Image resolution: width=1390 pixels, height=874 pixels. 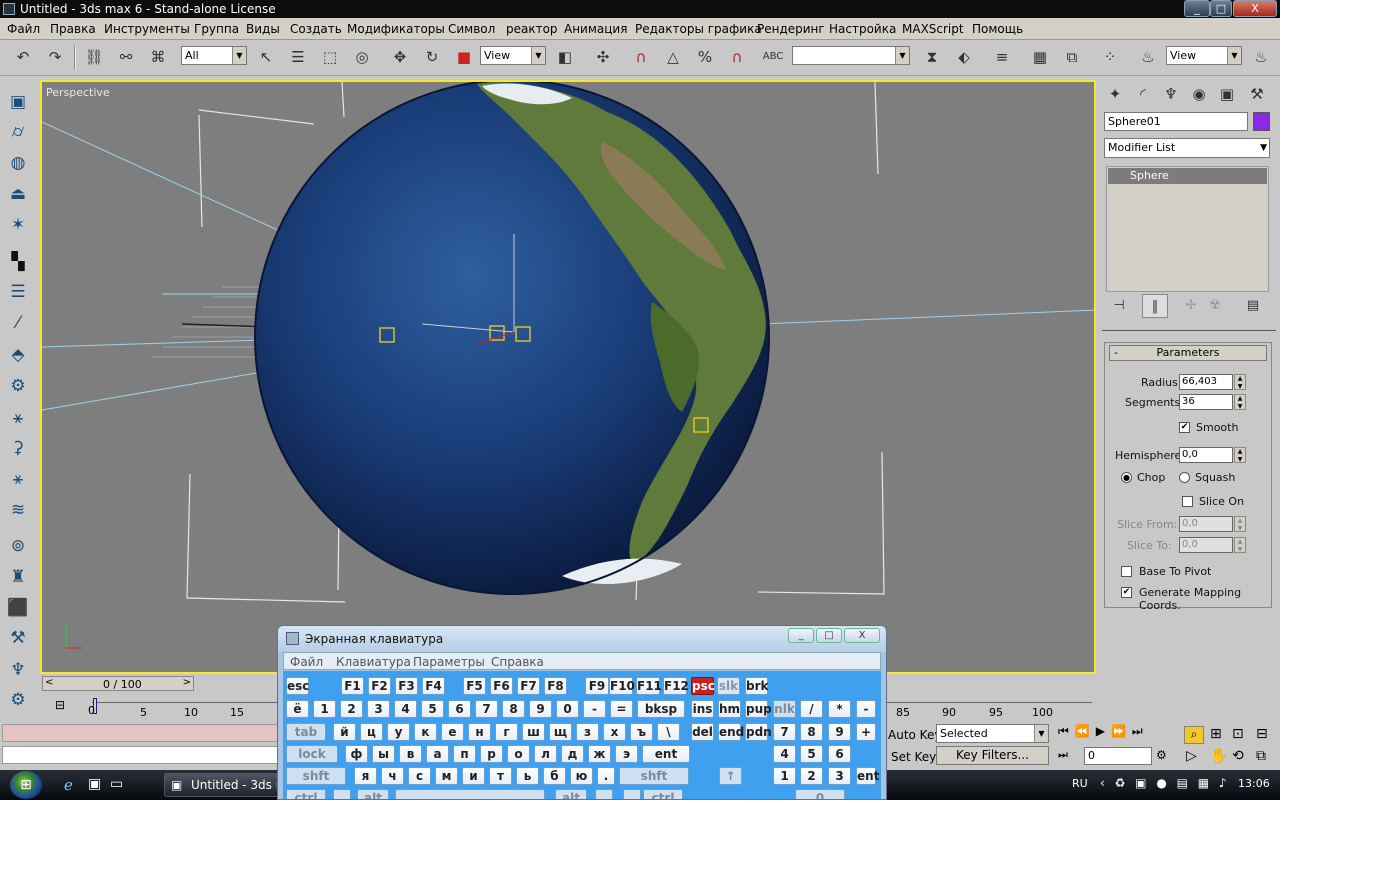 I want to click on osk-menu-help: Справка, so click(x=517, y=662).